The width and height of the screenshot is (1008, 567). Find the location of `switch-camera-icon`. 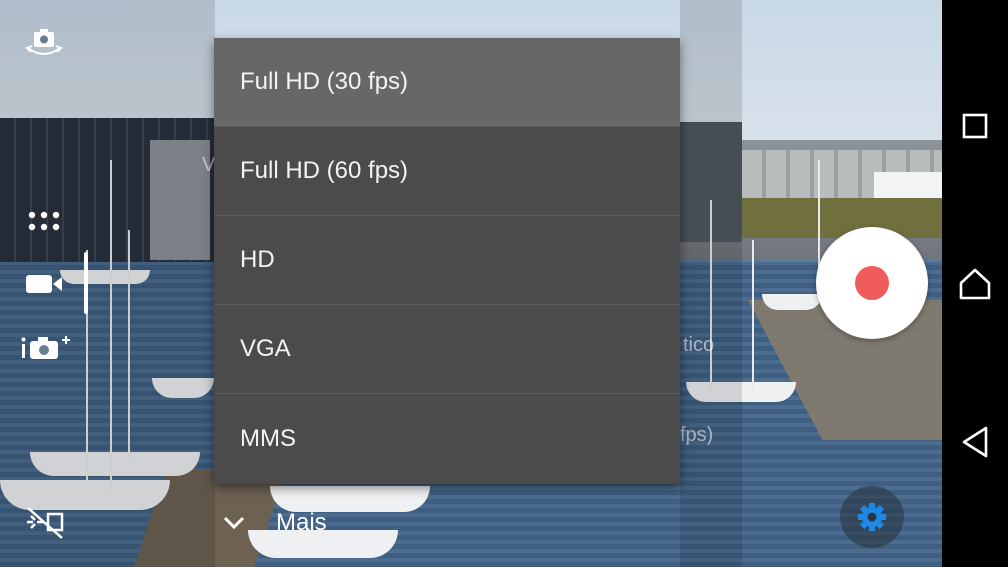

switch-camera-icon is located at coordinates (44, 43).